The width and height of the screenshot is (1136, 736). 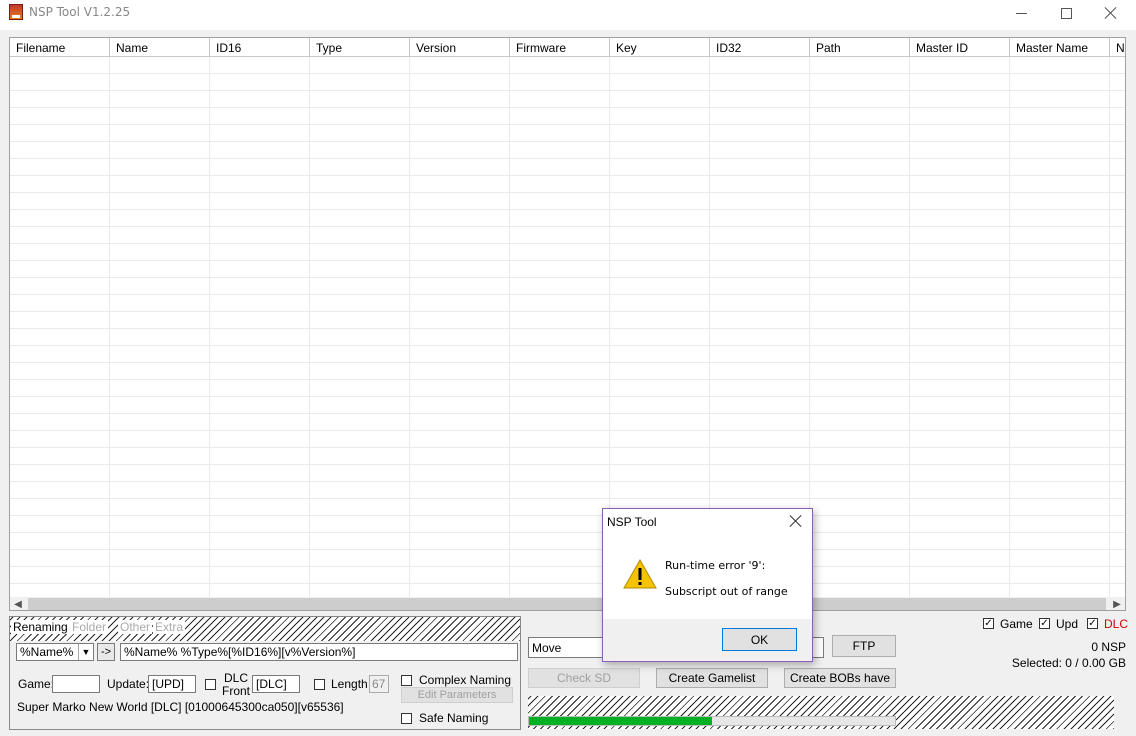 I want to click on game-tag-input, so click(x=76, y=684).